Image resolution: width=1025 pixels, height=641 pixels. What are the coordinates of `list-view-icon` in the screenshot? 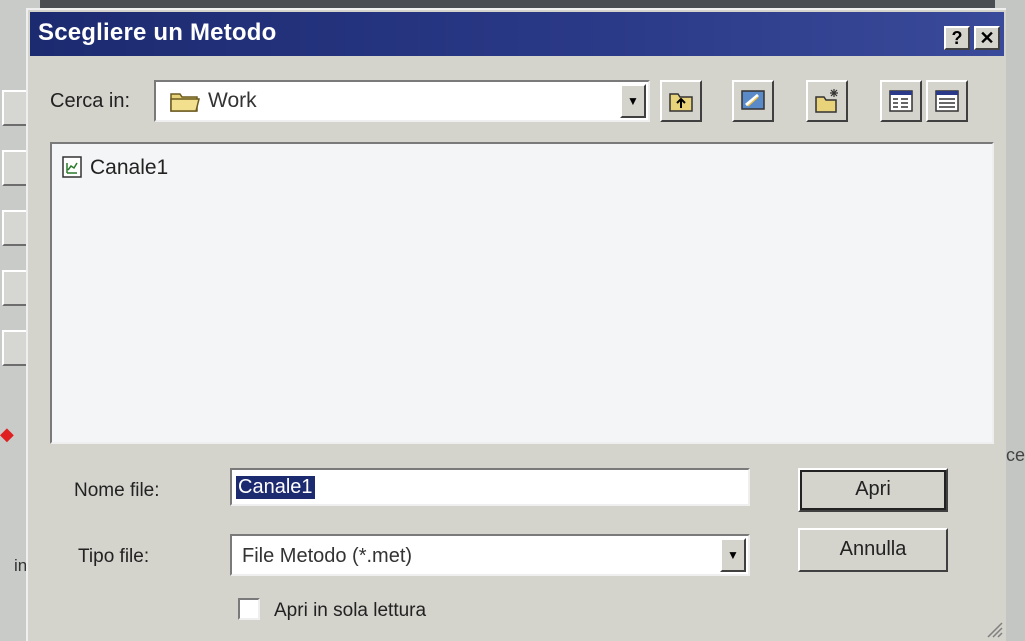 It's located at (901, 101).